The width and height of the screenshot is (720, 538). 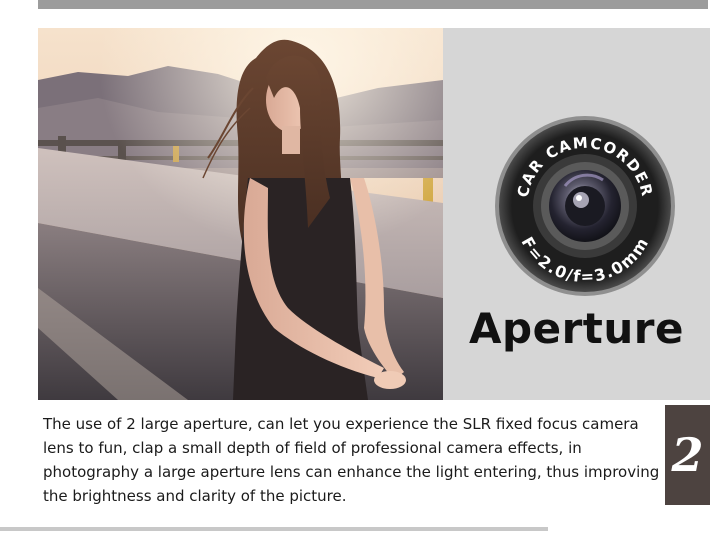 What do you see at coordinates (373, 4) in the screenshot?
I see `top-divider-bar` at bounding box center [373, 4].